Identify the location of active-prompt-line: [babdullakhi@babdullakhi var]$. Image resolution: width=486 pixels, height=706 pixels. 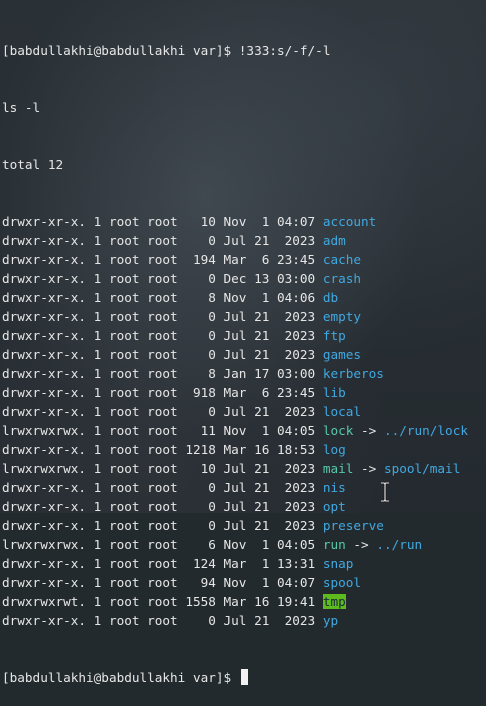
(243, 677).